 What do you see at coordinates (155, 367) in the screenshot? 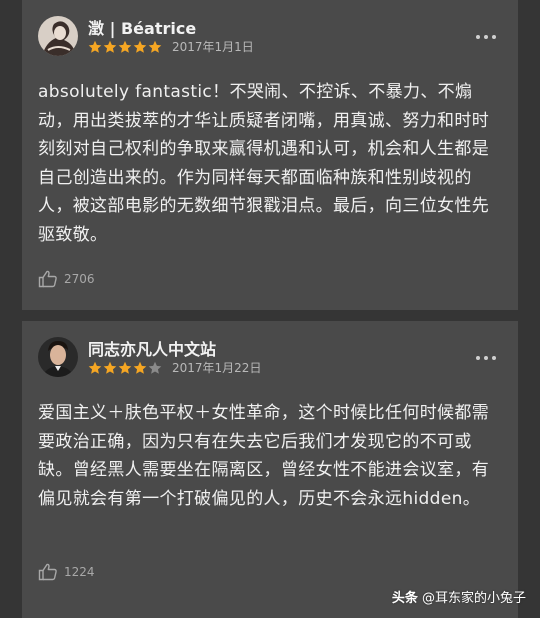
I see `star-empty-icon` at bounding box center [155, 367].